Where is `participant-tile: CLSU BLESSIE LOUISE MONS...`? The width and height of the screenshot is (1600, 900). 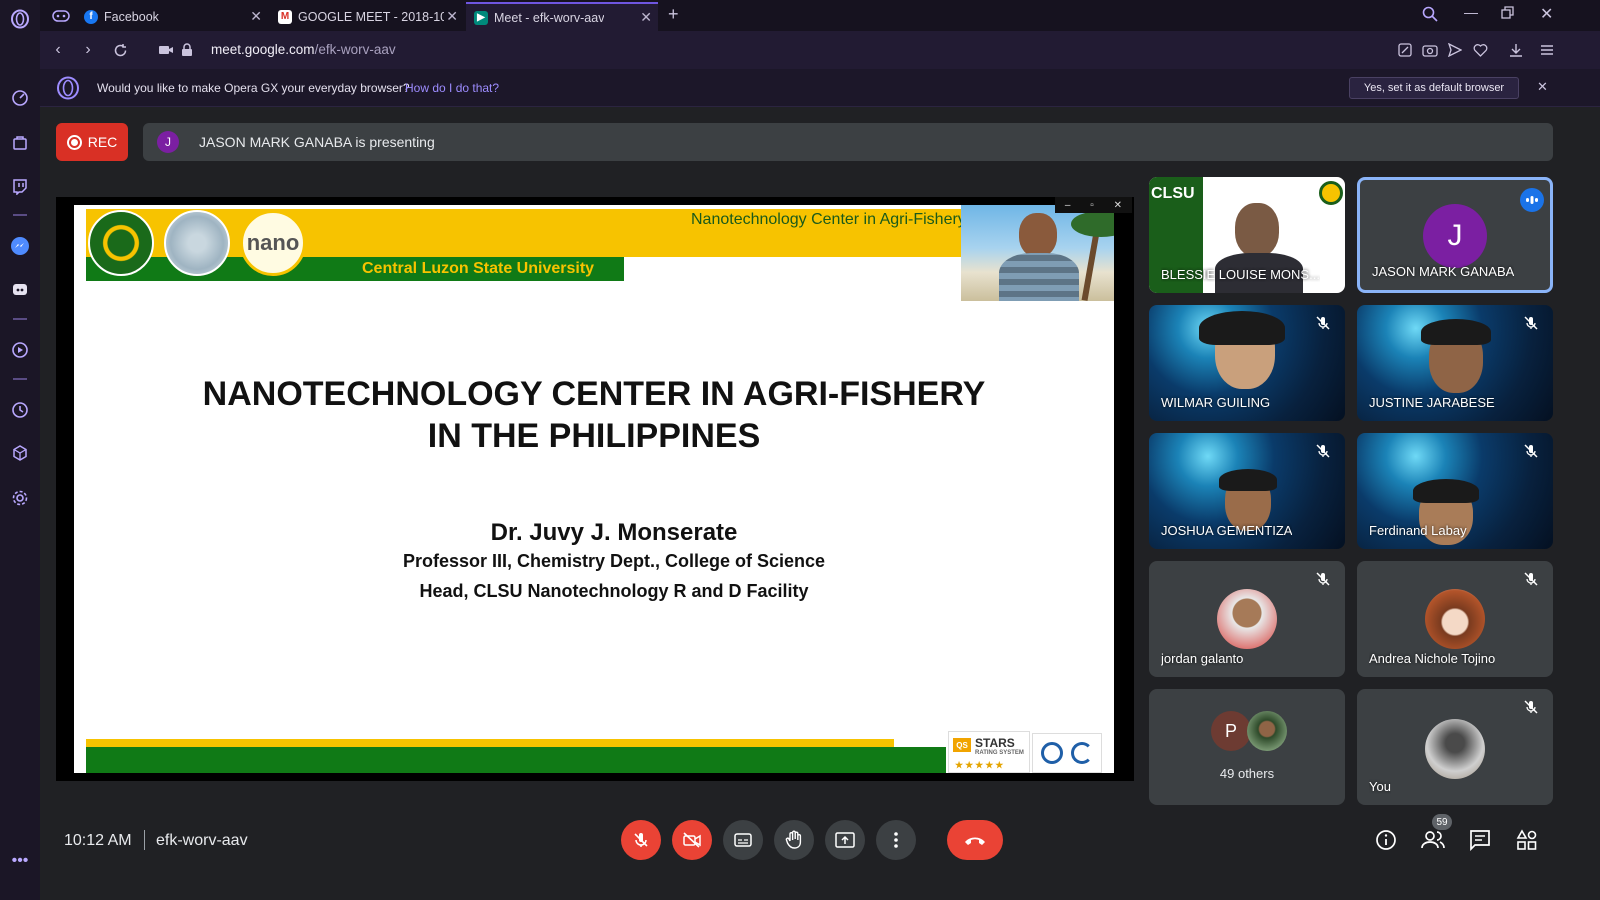
participant-tile: CLSU BLESSIE LOUISE MONS... is located at coordinates (1247, 235).